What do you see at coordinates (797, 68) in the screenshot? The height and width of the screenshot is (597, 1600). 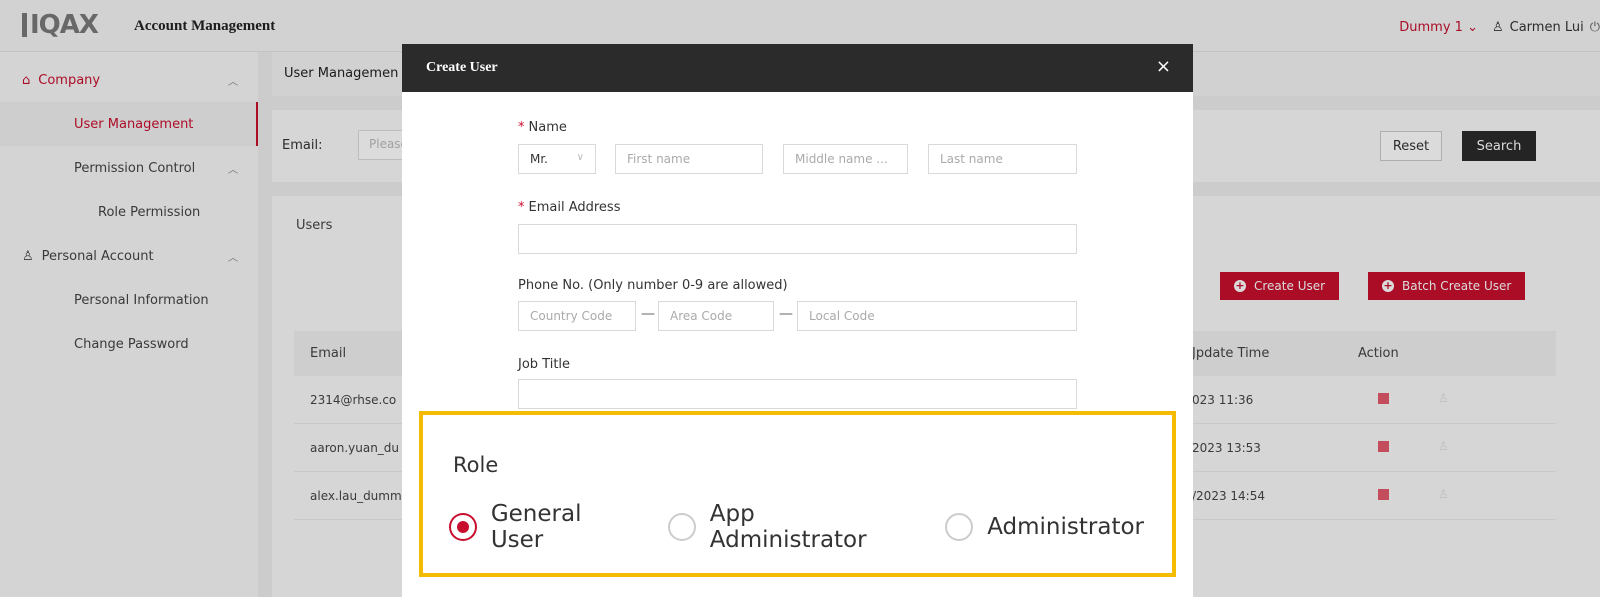 I see `modal-header: Create User ×` at bounding box center [797, 68].